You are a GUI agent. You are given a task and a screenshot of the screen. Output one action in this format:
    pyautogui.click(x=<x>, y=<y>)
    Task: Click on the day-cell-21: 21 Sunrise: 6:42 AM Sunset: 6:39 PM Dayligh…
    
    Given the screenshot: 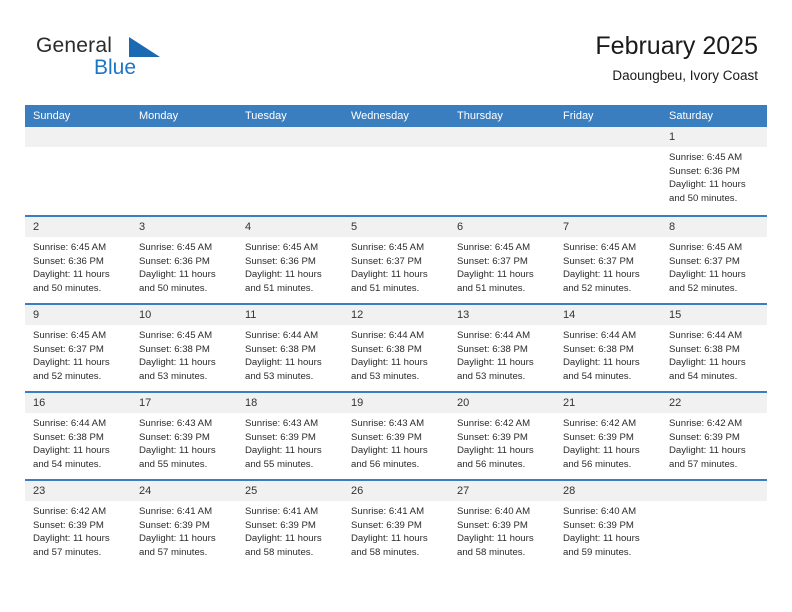 What is the action you would take?
    pyautogui.click(x=608, y=436)
    